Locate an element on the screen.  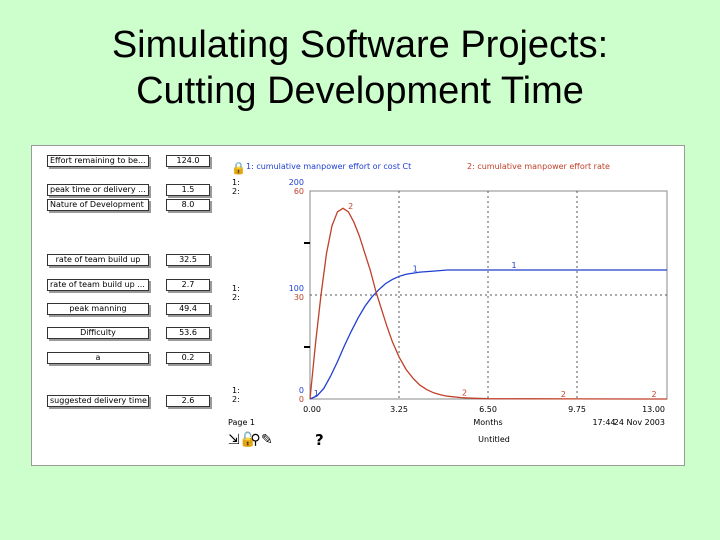
x-axis-label: Months is located at coordinates (487, 422).